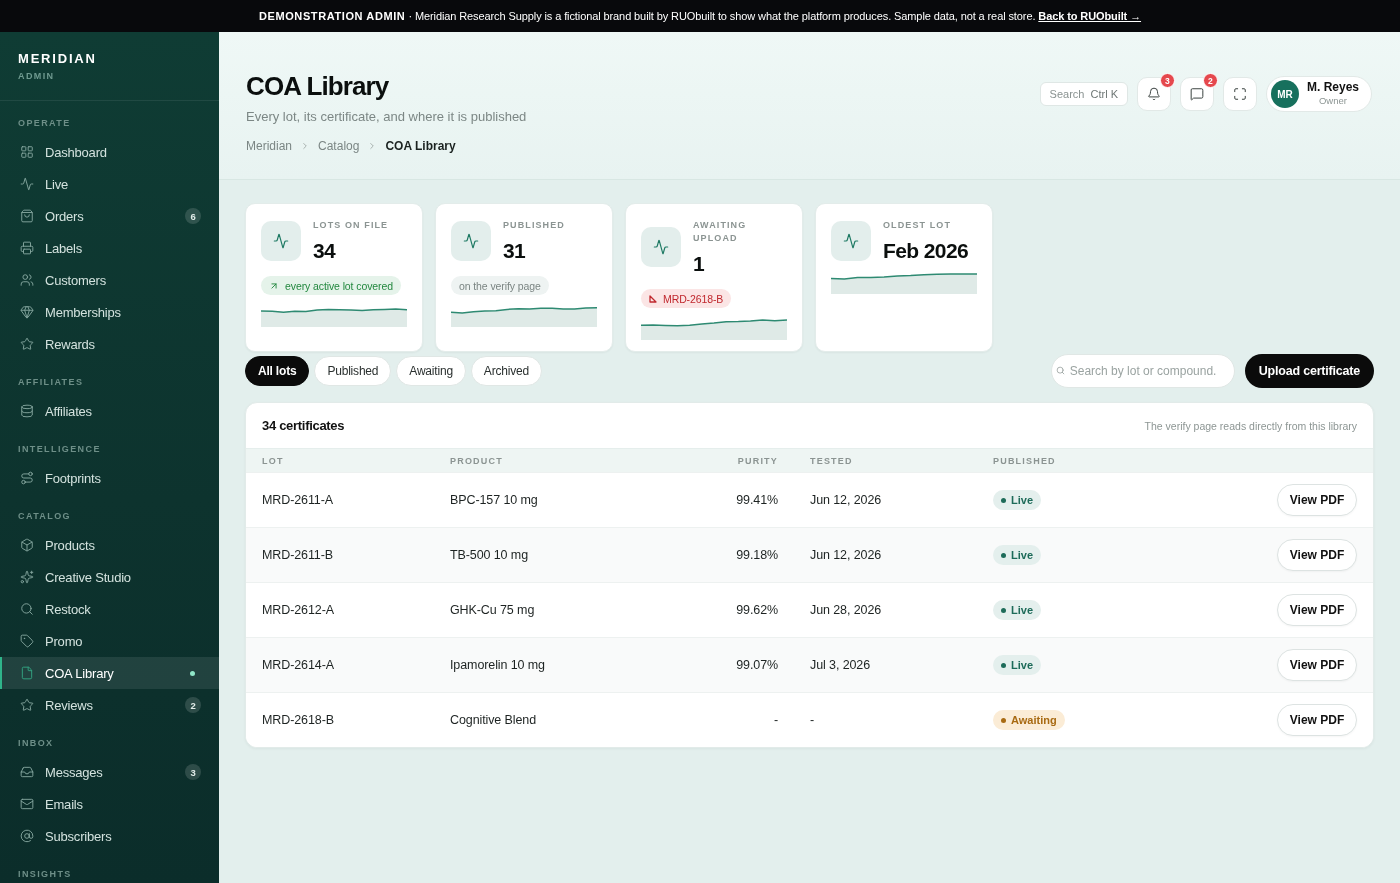 This screenshot has height=883, width=1400. Describe the element at coordinates (1333, 100) in the screenshot. I see `user-role: Owner` at that location.